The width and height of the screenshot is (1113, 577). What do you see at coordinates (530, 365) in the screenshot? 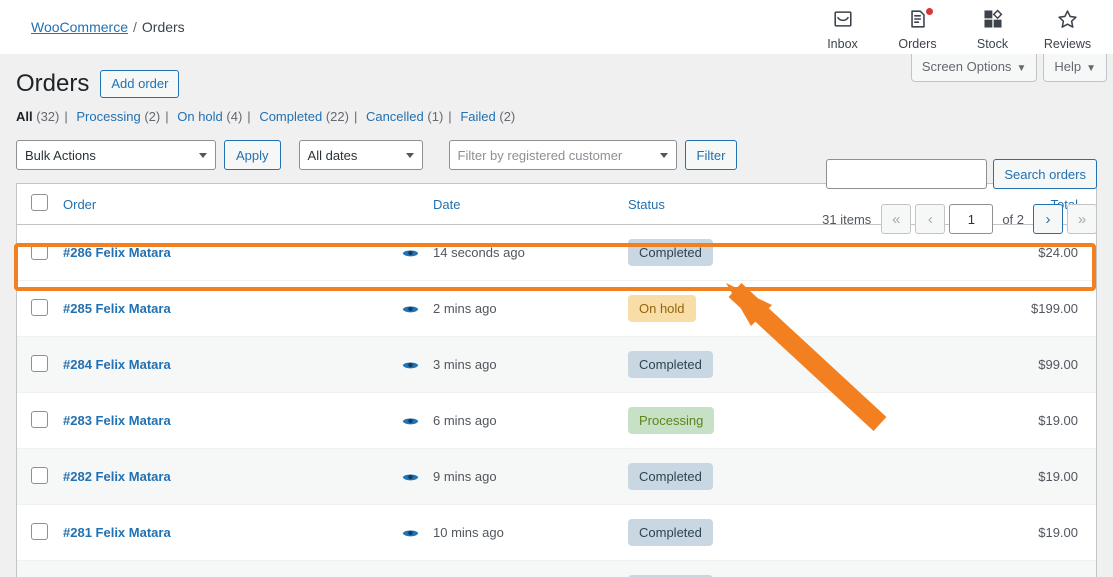
I see `row-date-cell: 3 mins ago` at bounding box center [530, 365].